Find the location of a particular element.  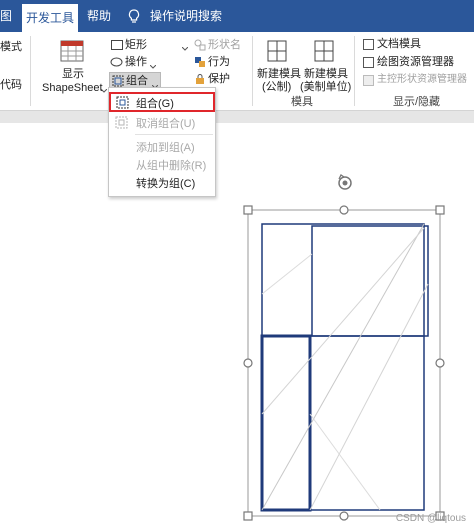

operation-button: 操作 is located at coordinates (145, 62).